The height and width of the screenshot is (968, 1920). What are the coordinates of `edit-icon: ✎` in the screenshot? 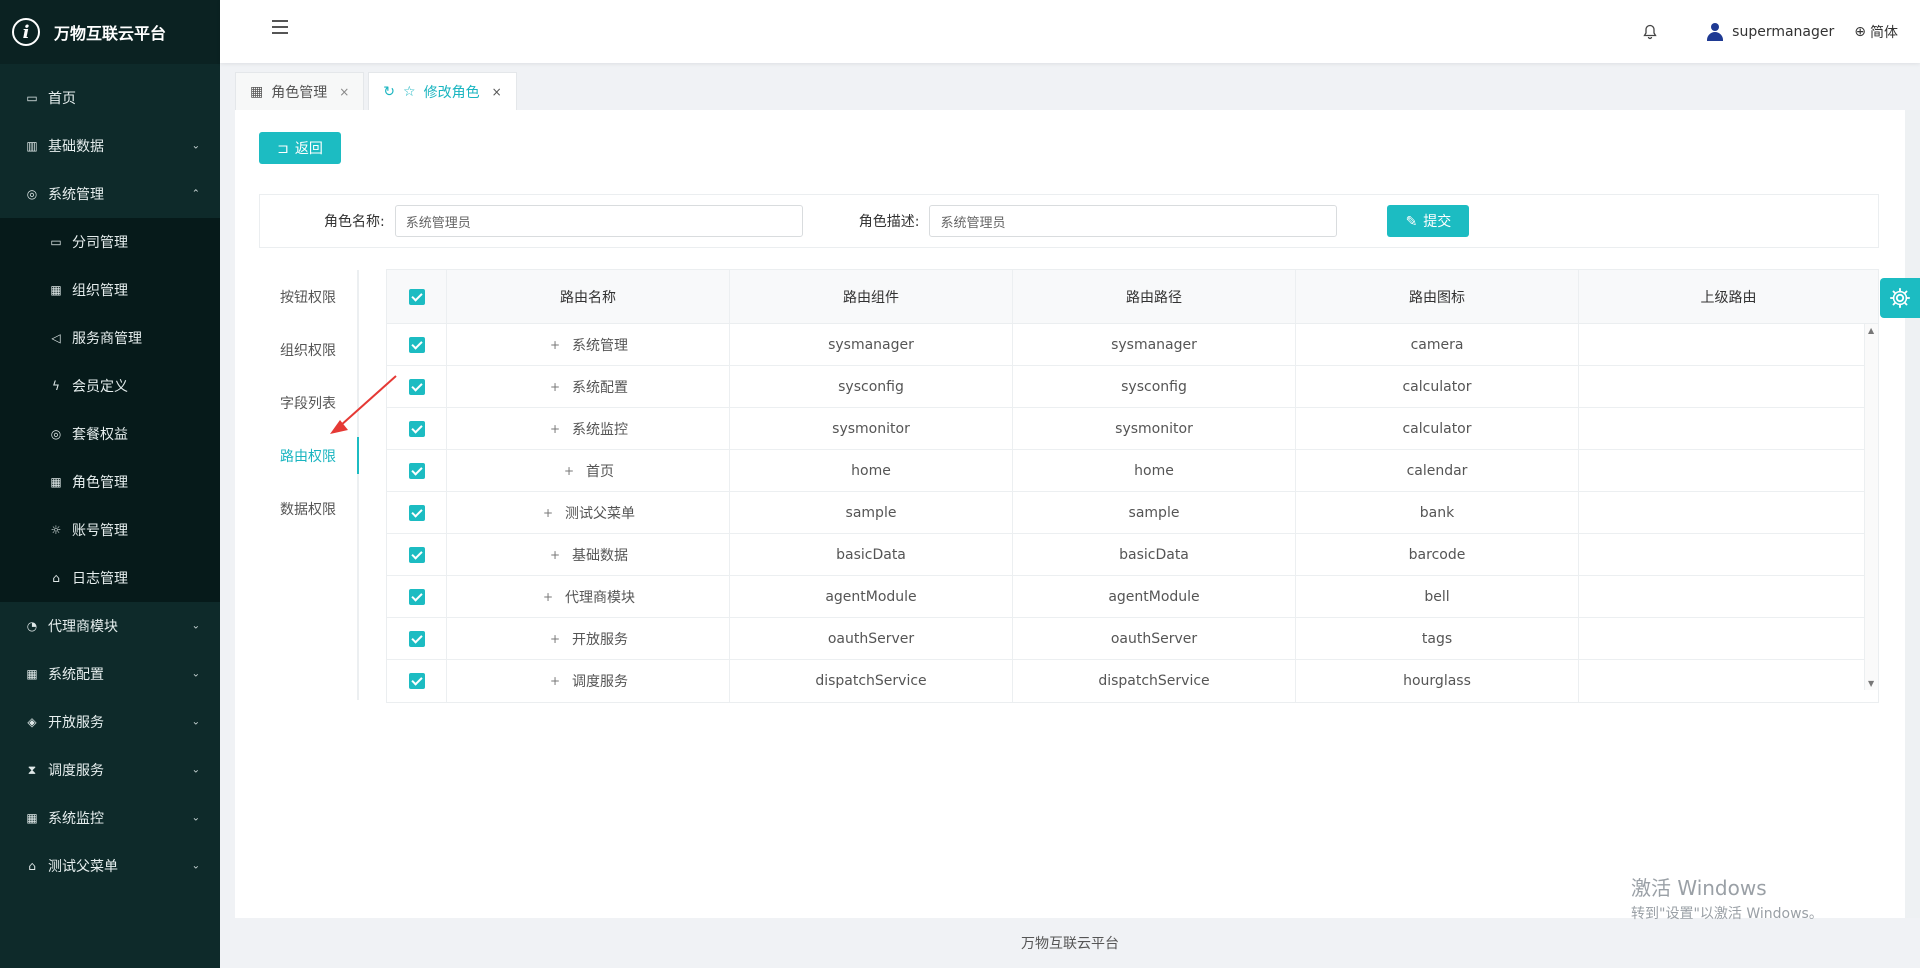 It's located at (1411, 220).